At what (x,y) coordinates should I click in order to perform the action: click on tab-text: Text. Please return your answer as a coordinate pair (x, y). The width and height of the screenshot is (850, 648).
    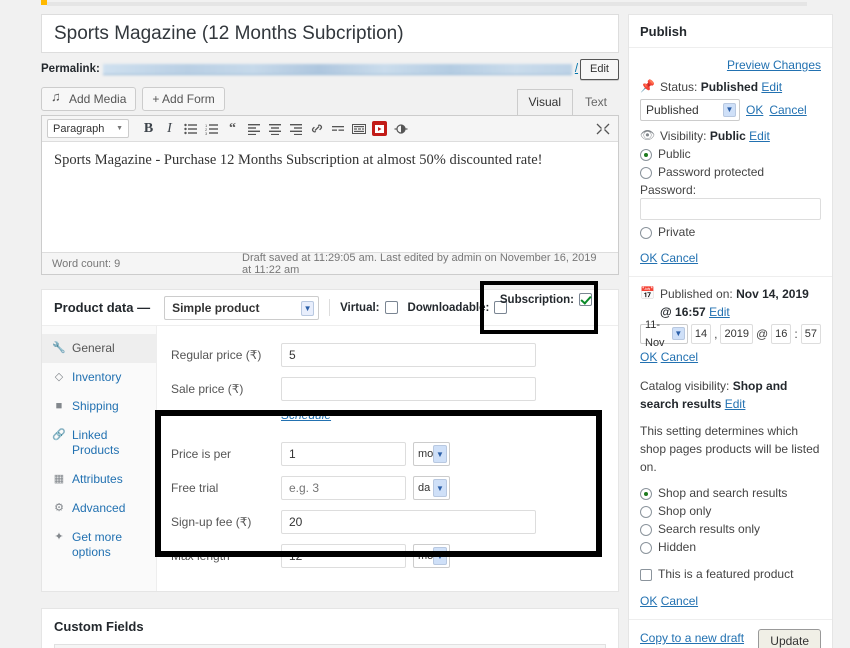
    Looking at the image, I should click on (596, 102).